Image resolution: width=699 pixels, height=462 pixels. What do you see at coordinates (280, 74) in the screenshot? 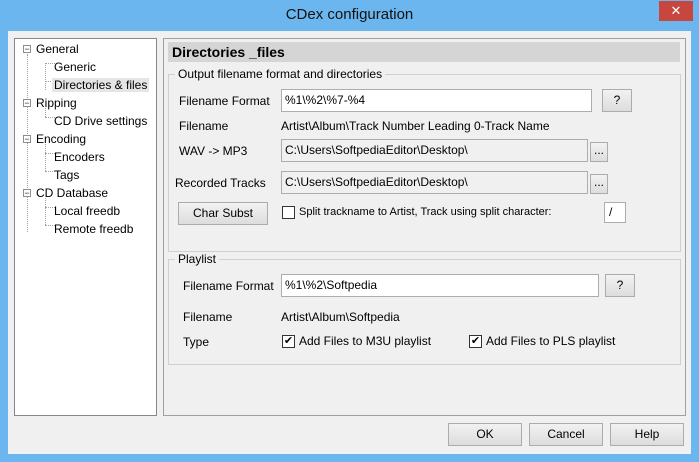
I see `output-group-legend: Output filename format and directories` at bounding box center [280, 74].